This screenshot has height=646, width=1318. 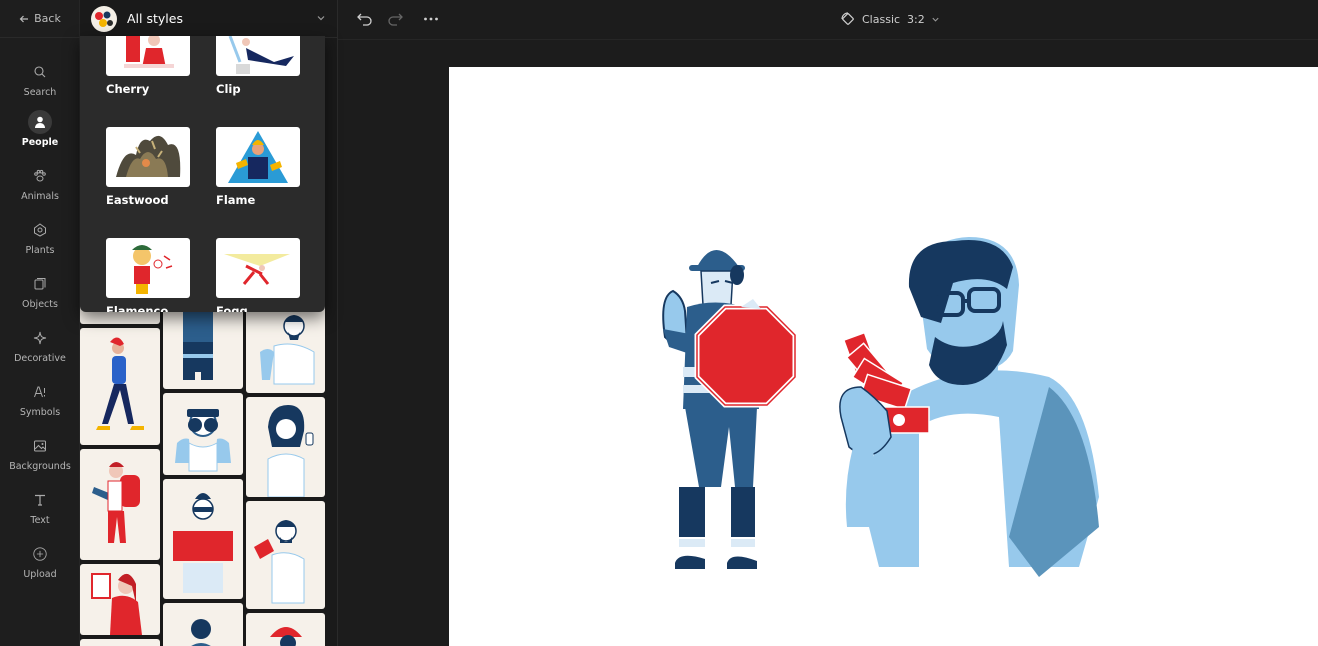 What do you see at coordinates (202, 174) in the screenshot?
I see `style-dropdown: Cherry Clip Eastwood Flame Flamenco Fogg` at bounding box center [202, 174].